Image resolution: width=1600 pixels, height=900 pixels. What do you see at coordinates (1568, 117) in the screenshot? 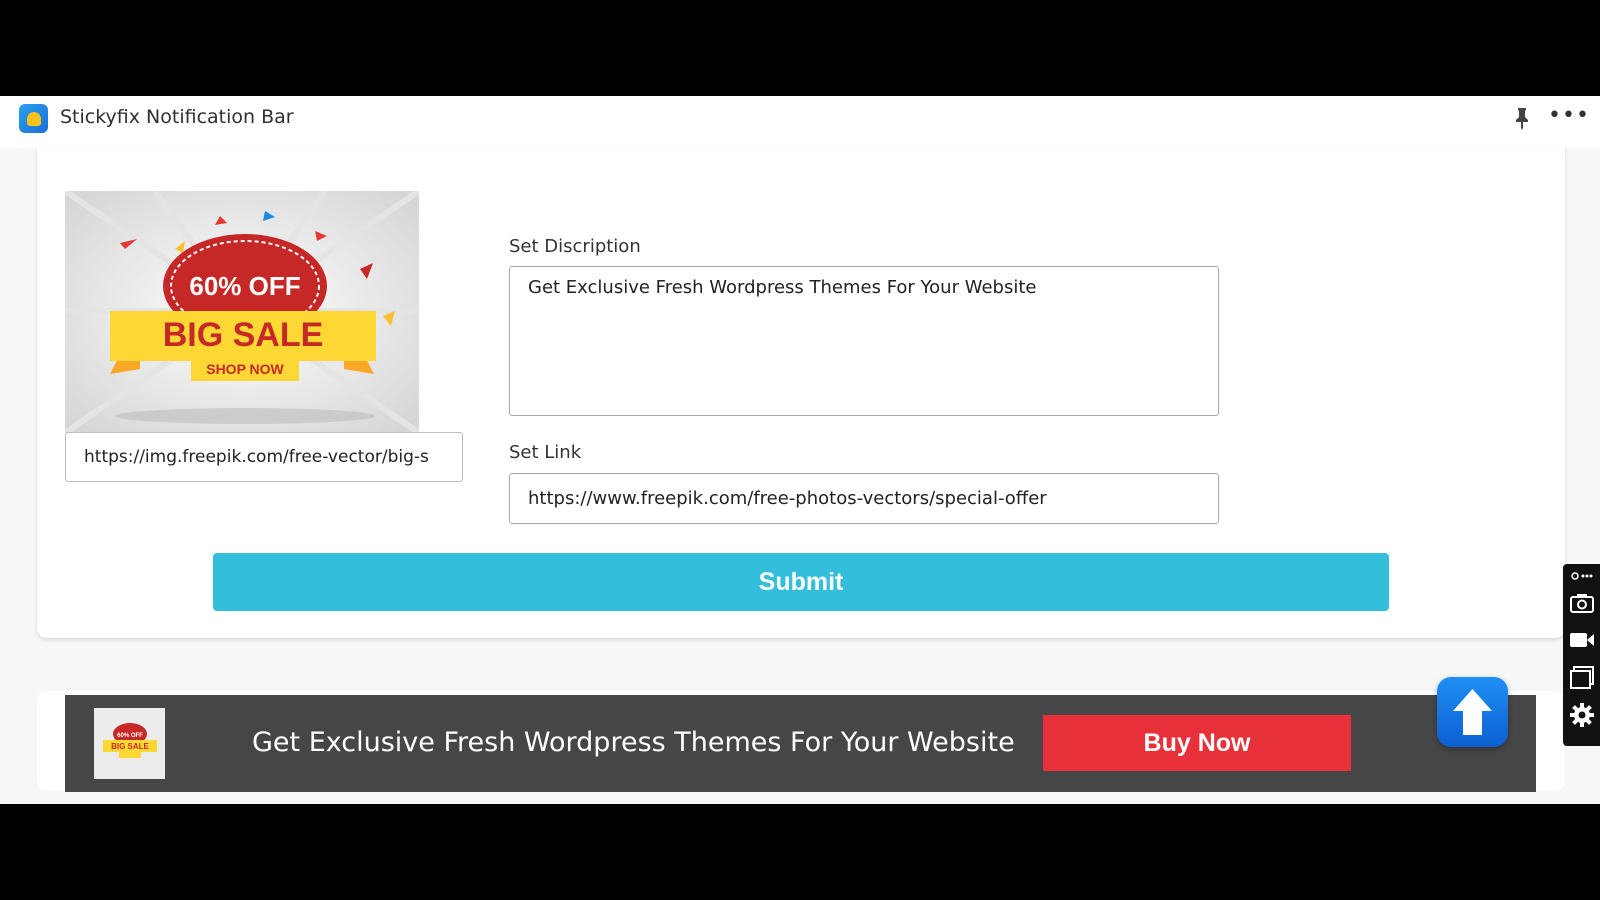
I see `more-icon: •••` at bounding box center [1568, 117].